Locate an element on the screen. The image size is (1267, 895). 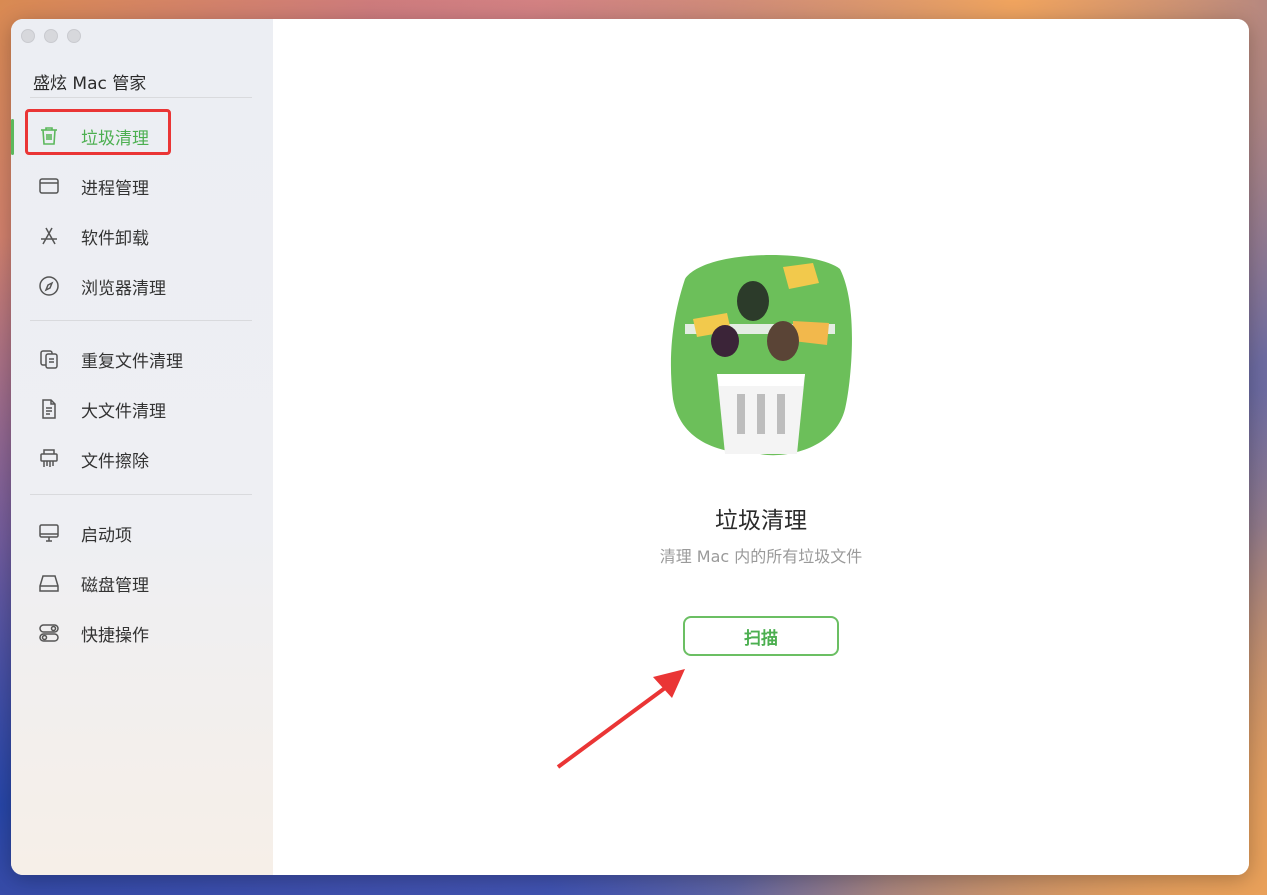
window-icon is located at coordinates (49, 186).